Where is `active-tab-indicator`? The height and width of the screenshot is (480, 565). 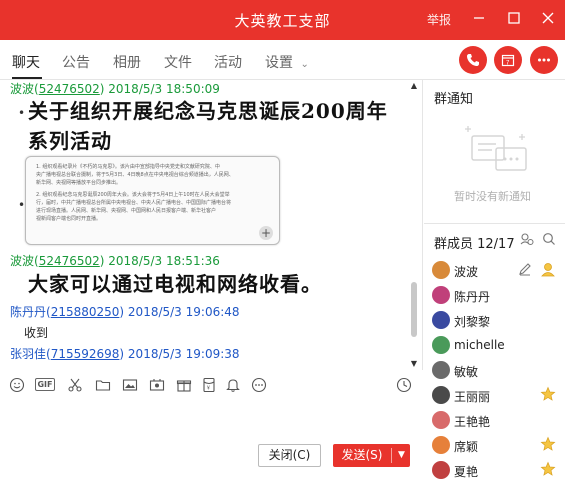 active-tab-indicator is located at coordinates (27, 78).